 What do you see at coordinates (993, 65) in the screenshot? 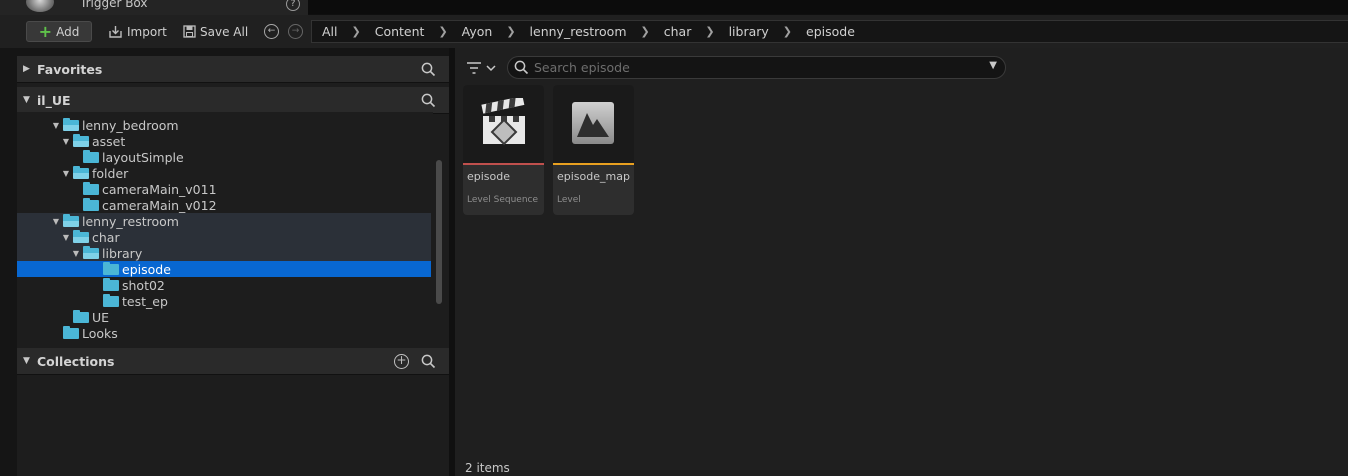
I see `chevron-down-icon: ▼` at bounding box center [993, 65].